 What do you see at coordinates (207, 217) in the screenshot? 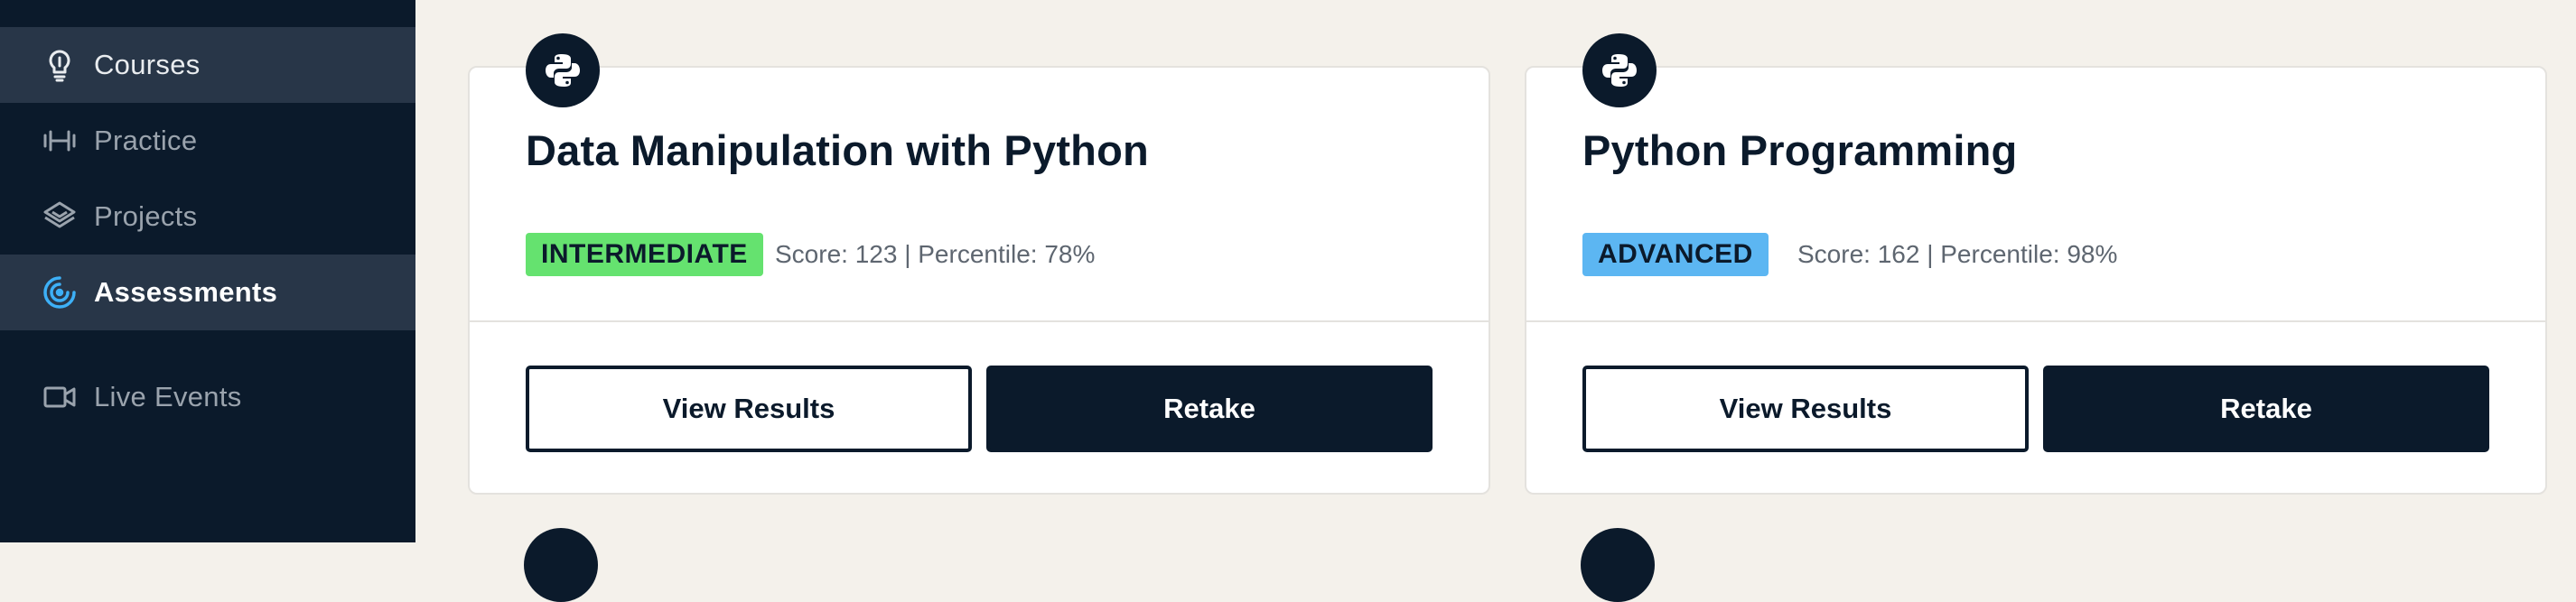
I see `sidebar-item-projects: Projects` at bounding box center [207, 217].